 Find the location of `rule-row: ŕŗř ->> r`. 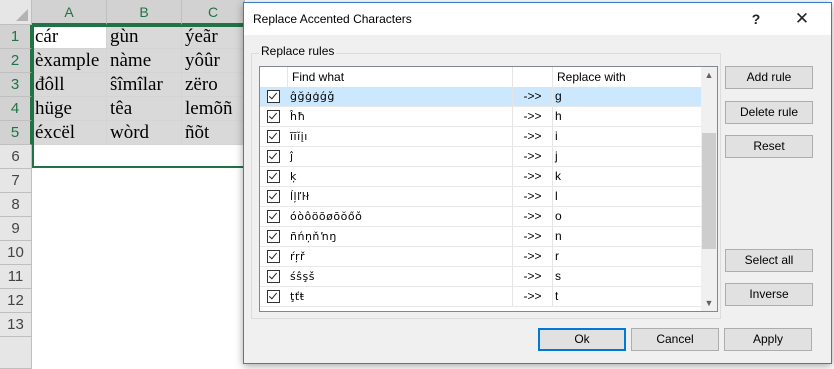

rule-row: ŕŗř ->> r is located at coordinates (480, 257).